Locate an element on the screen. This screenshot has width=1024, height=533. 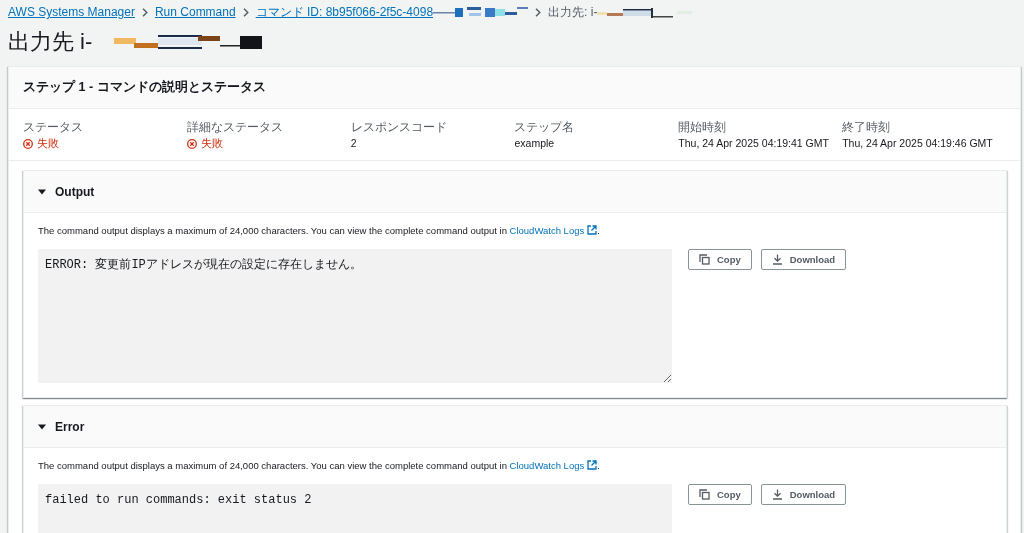
section-toggle: Error is located at coordinates (515, 427).